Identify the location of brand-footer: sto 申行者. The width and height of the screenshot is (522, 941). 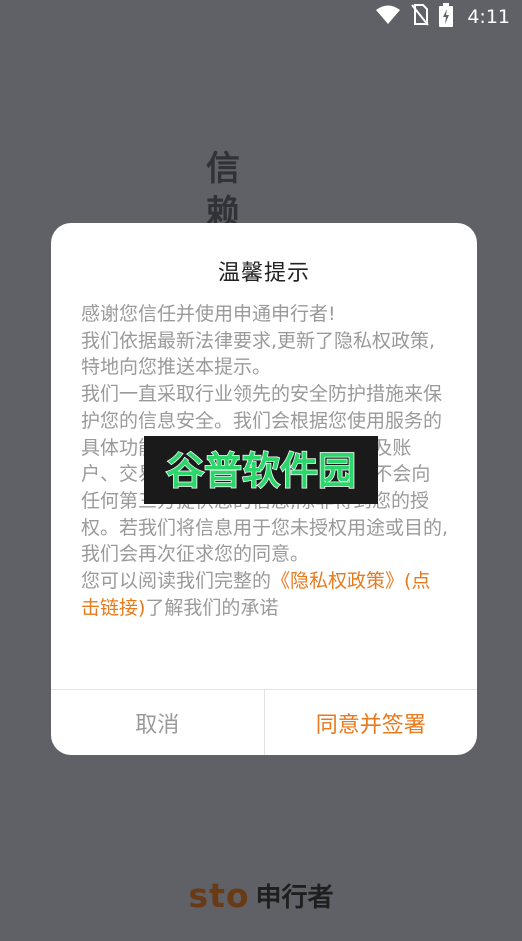
(261, 895).